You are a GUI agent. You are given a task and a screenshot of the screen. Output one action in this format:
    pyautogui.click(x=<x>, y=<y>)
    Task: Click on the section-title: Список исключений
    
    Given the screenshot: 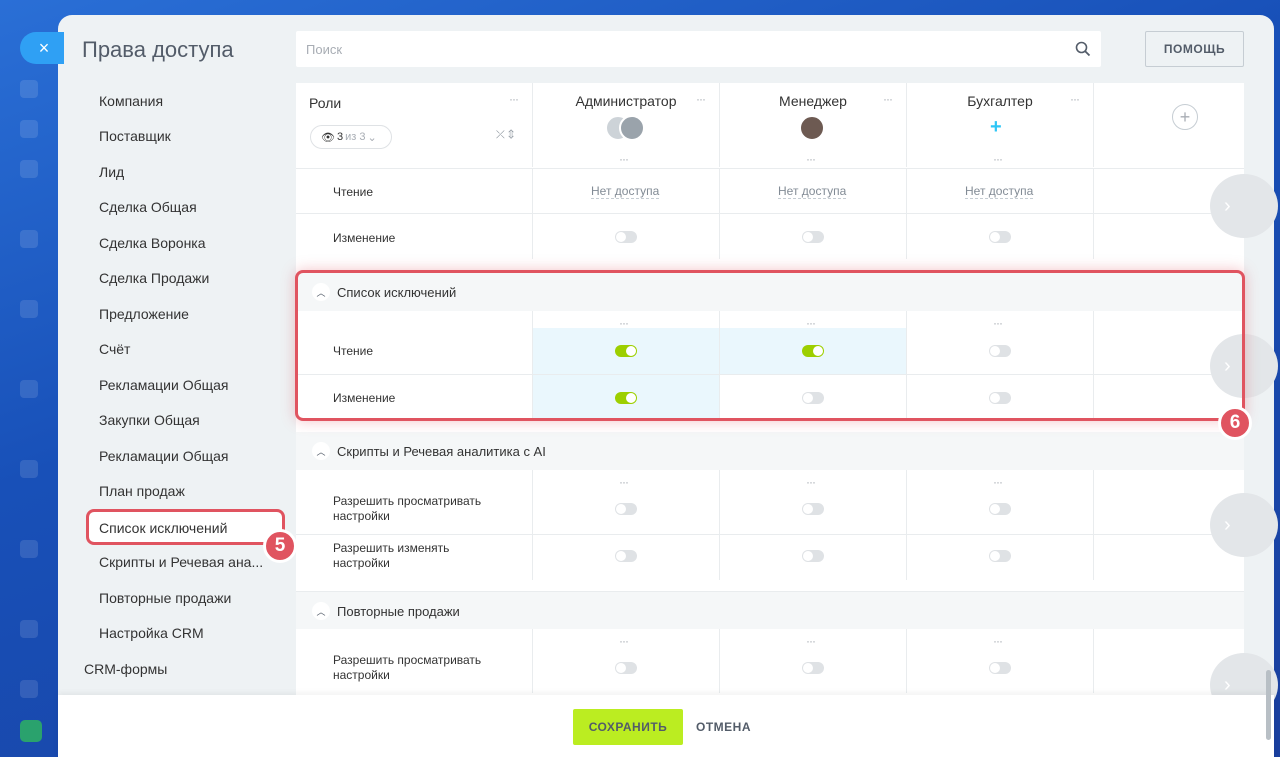 What is the action you would take?
    pyautogui.click(x=397, y=292)
    